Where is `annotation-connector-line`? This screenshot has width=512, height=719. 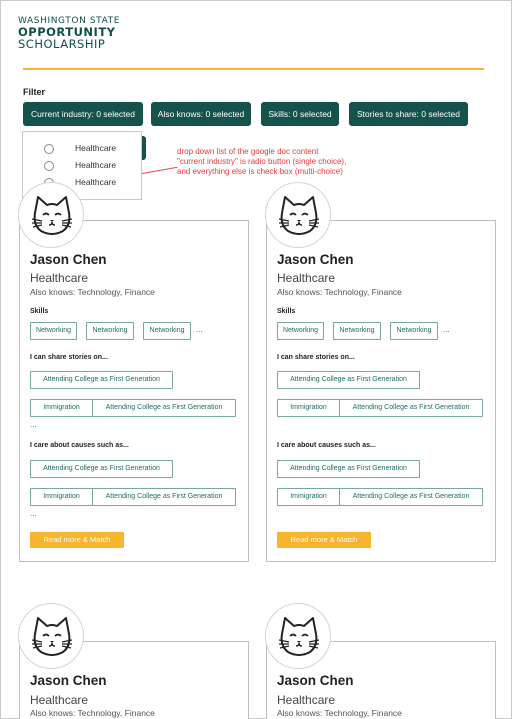 annotation-connector-line is located at coordinates (159, 170).